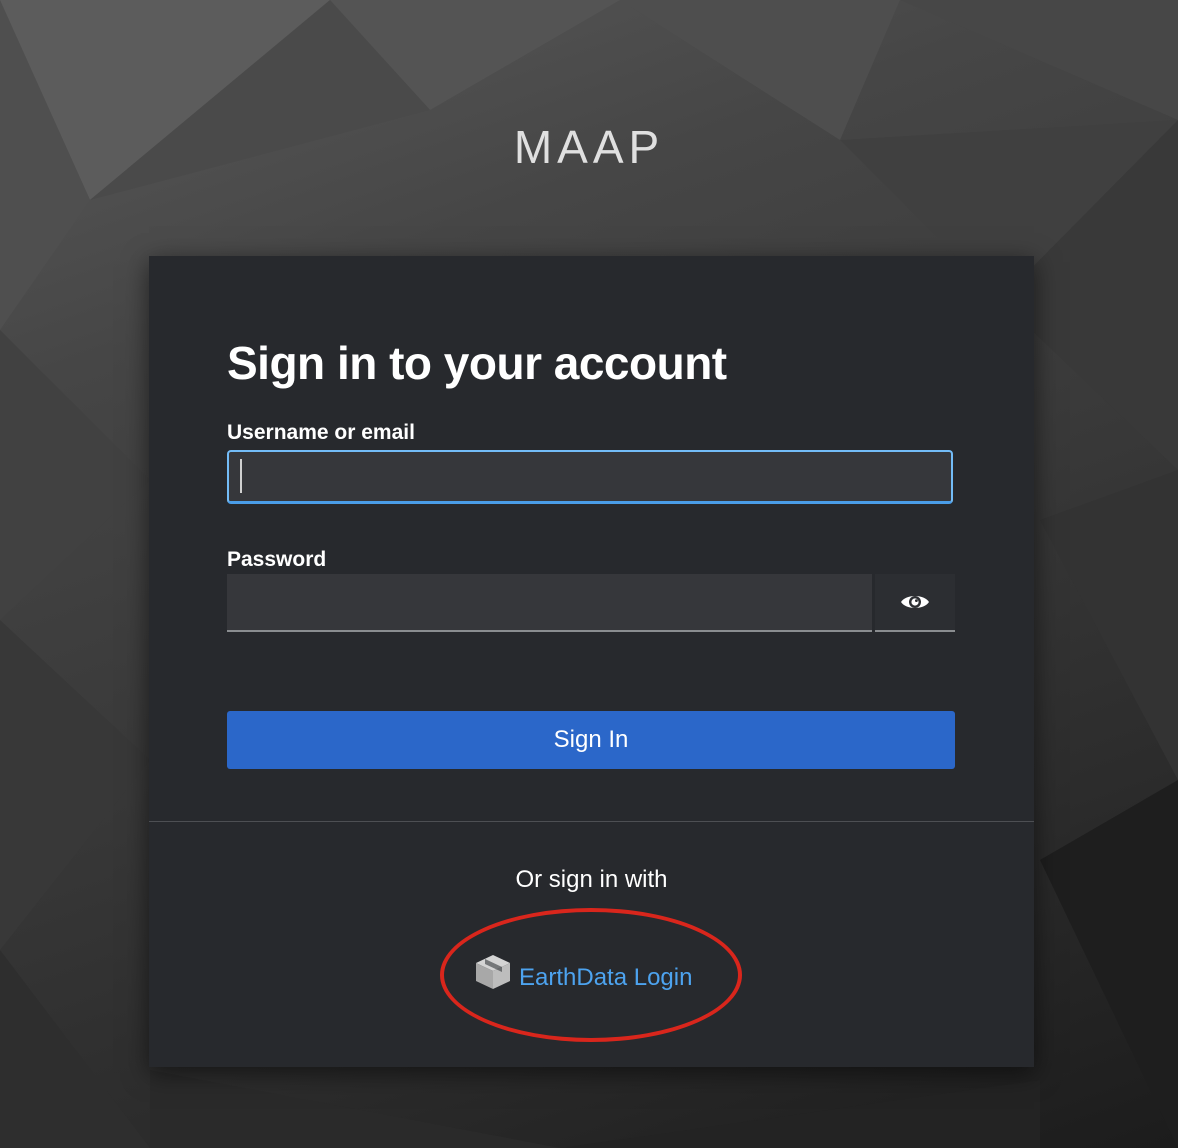 The image size is (1178, 1148). Describe the element at coordinates (591, 821) in the screenshot. I see `divider` at that location.